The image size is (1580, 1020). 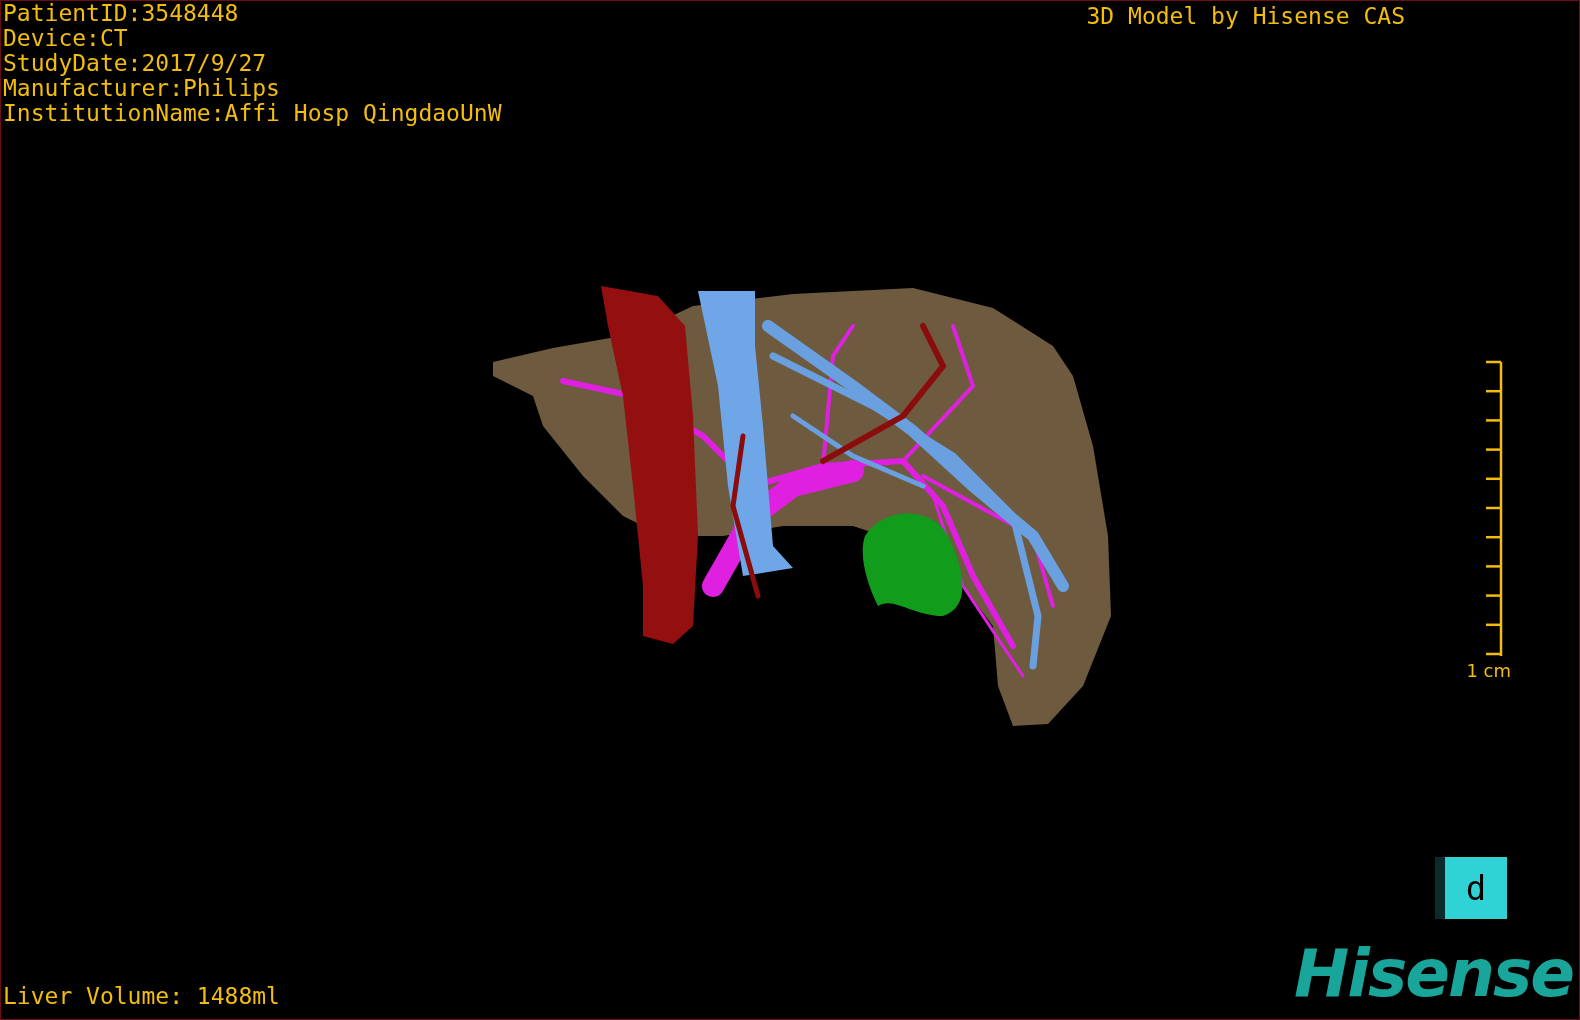 I want to click on model-title: 3D Model by Hisense CAS, so click(x=1245, y=16).